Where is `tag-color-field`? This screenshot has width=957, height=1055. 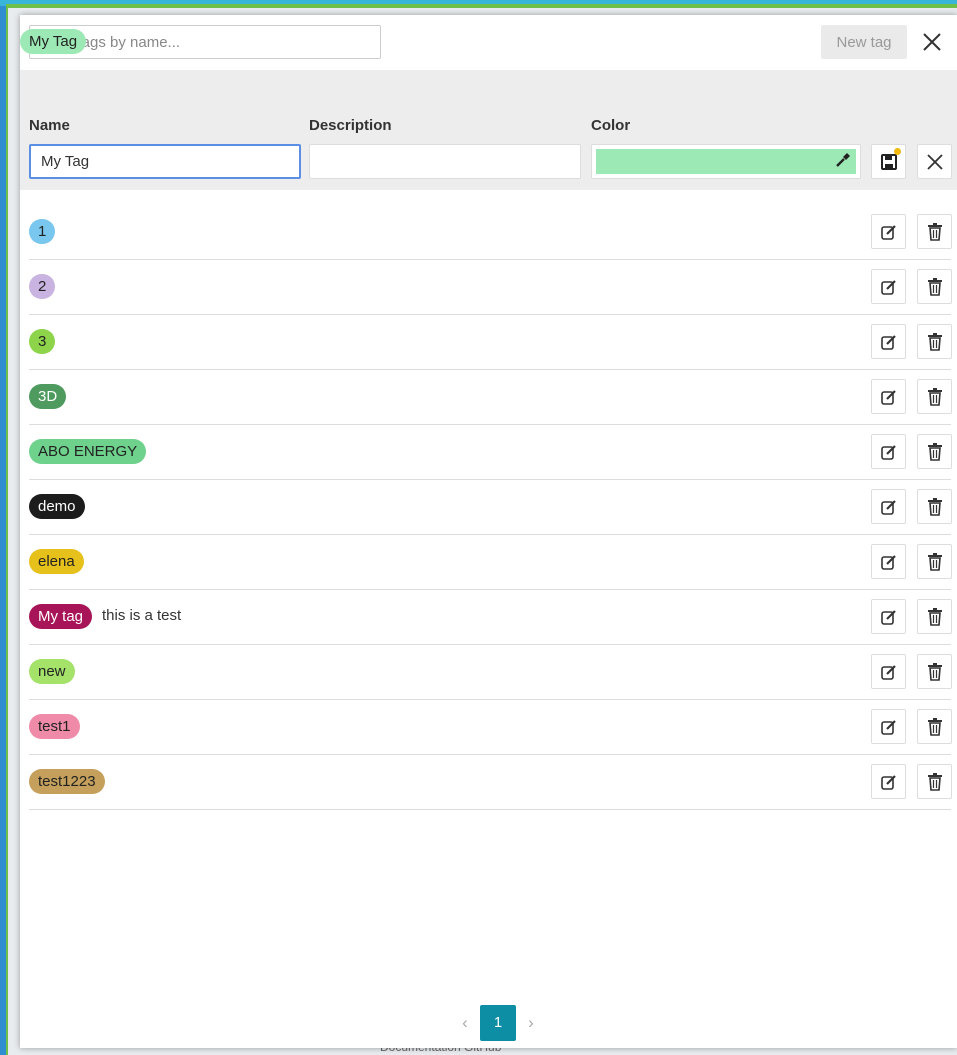
tag-color-field is located at coordinates (726, 161).